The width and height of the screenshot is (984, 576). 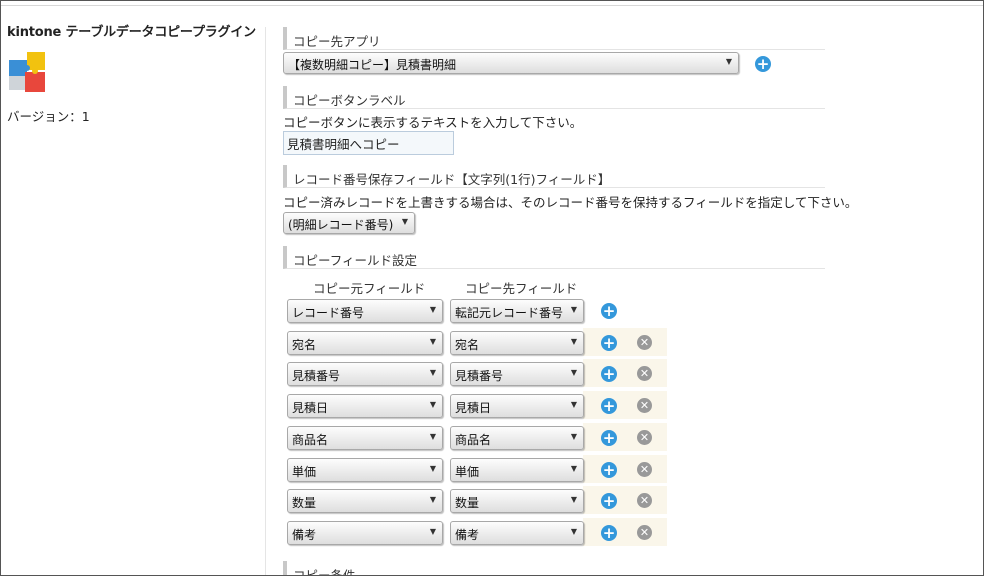 I want to click on section-title: コピー条件, so click(x=324, y=572).